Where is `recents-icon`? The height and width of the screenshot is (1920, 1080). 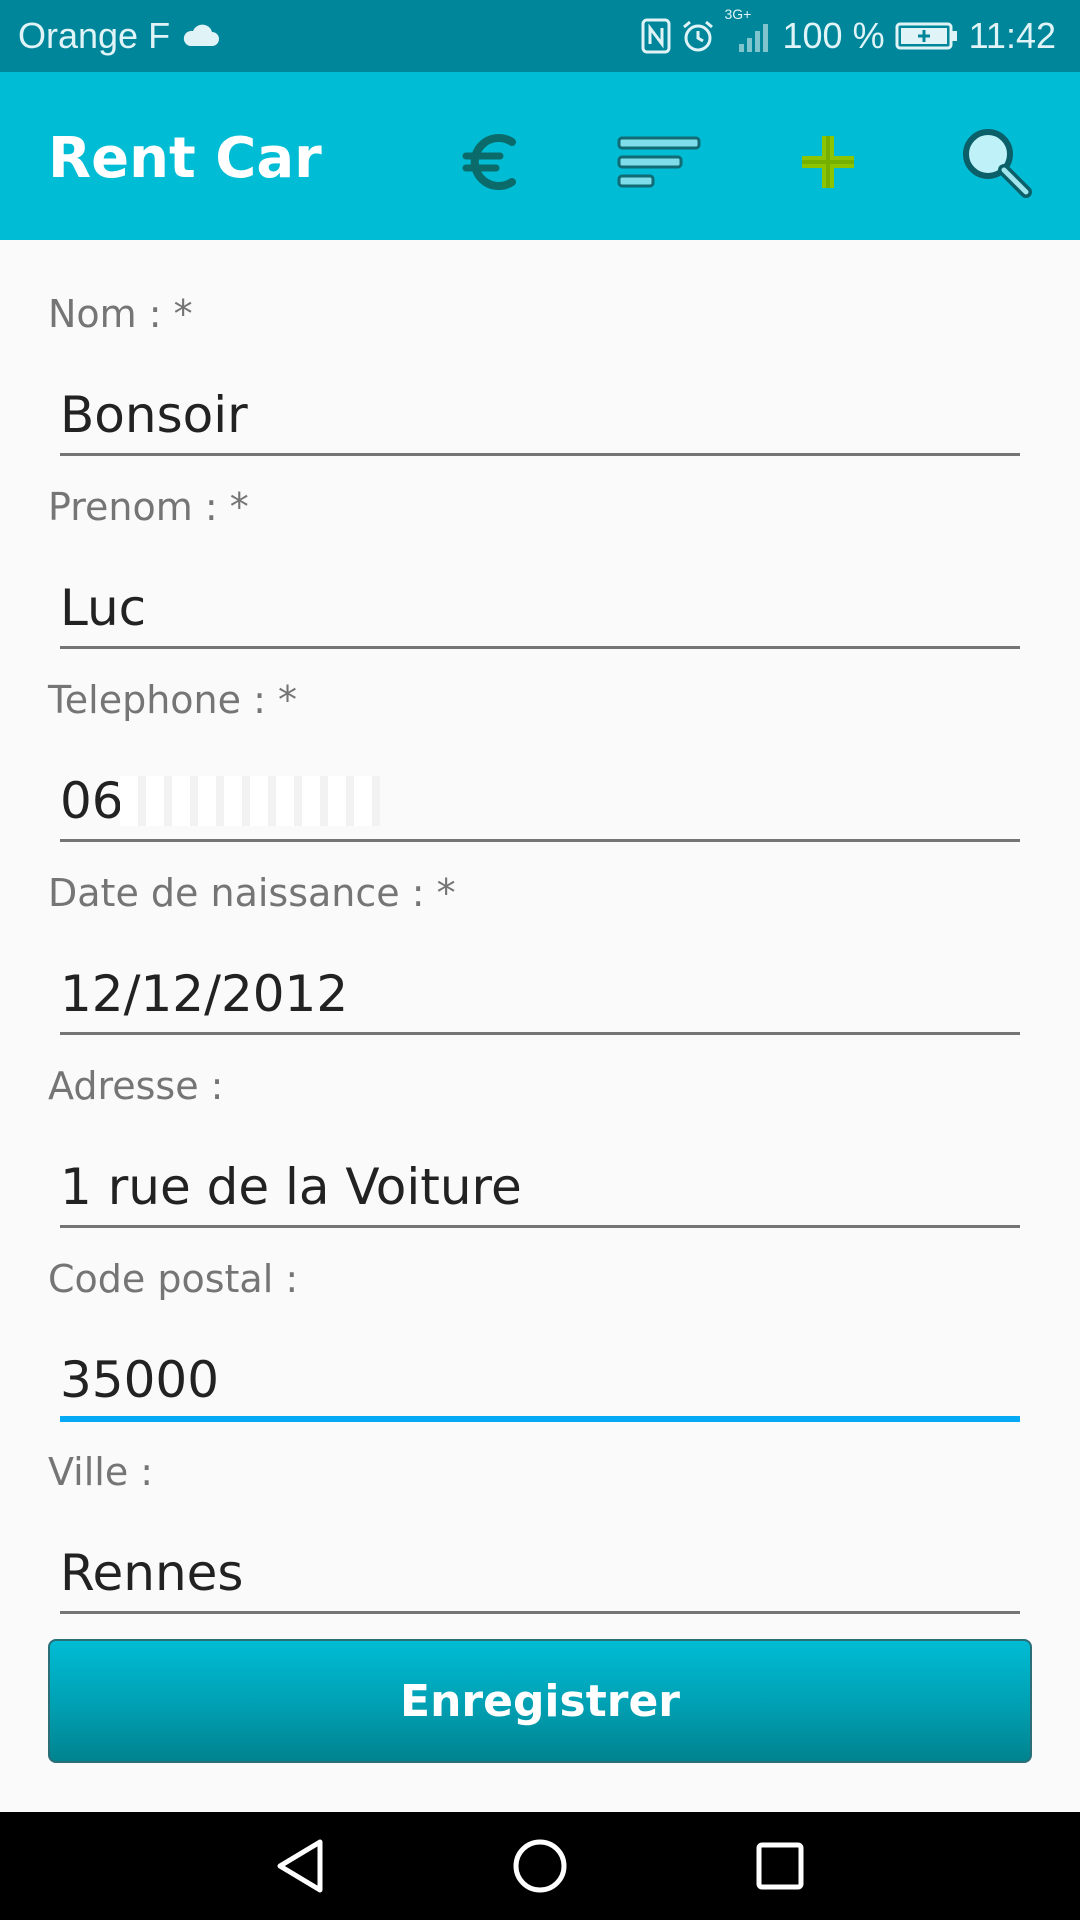 recents-icon is located at coordinates (780, 1866).